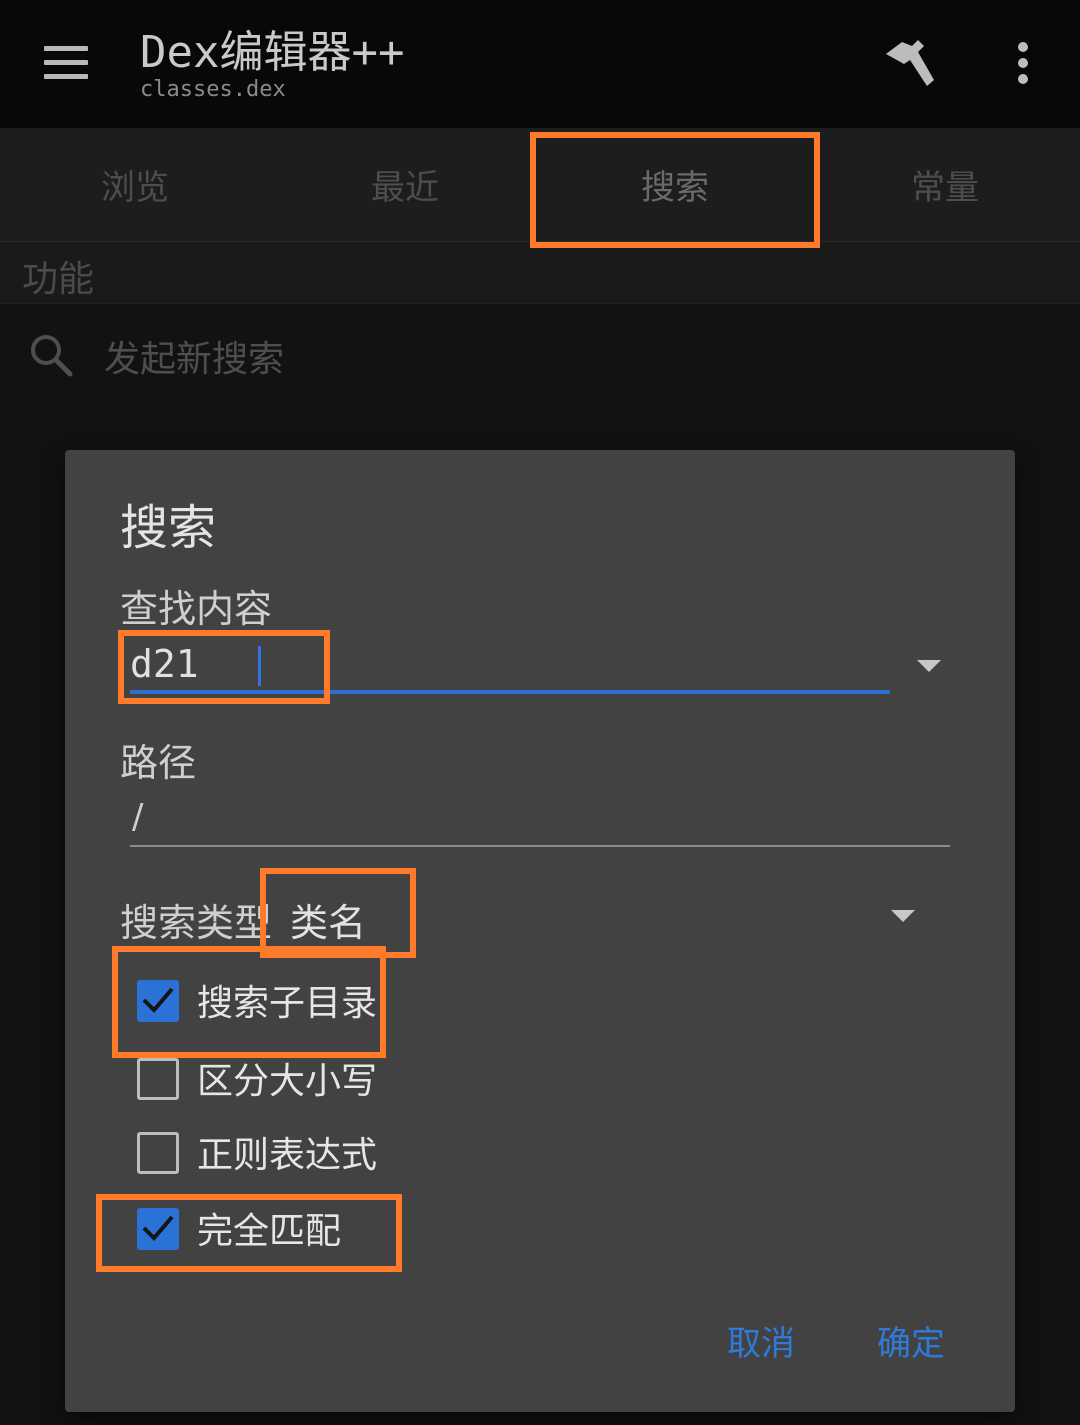  What do you see at coordinates (761, 1340) in the screenshot?
I see `cancel-button: 取消` at bounding box center [761, 1340].